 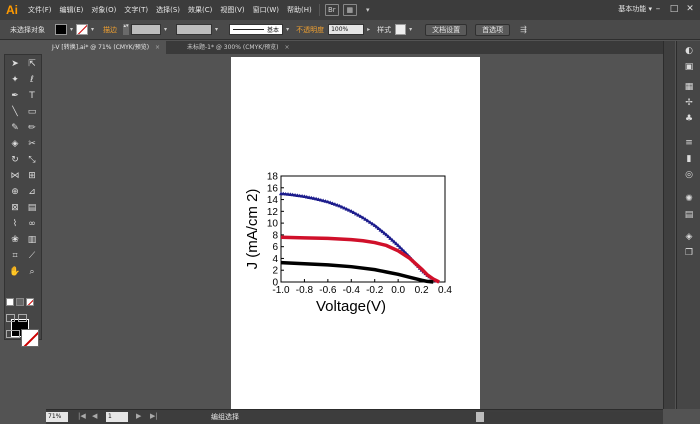 What do you see at coordinates (689, 51) in the screenshot?
I see `color-panel-icon: ◐` at bounding box center [689, 51].